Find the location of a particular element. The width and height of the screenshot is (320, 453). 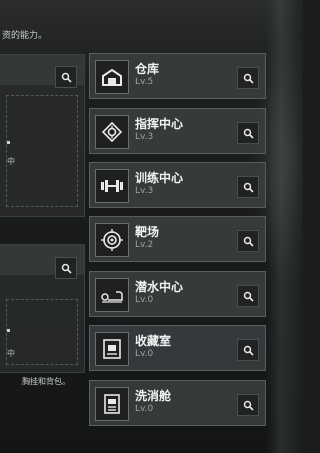

left-panel-1: 中 is located at coordinates (42, 135).